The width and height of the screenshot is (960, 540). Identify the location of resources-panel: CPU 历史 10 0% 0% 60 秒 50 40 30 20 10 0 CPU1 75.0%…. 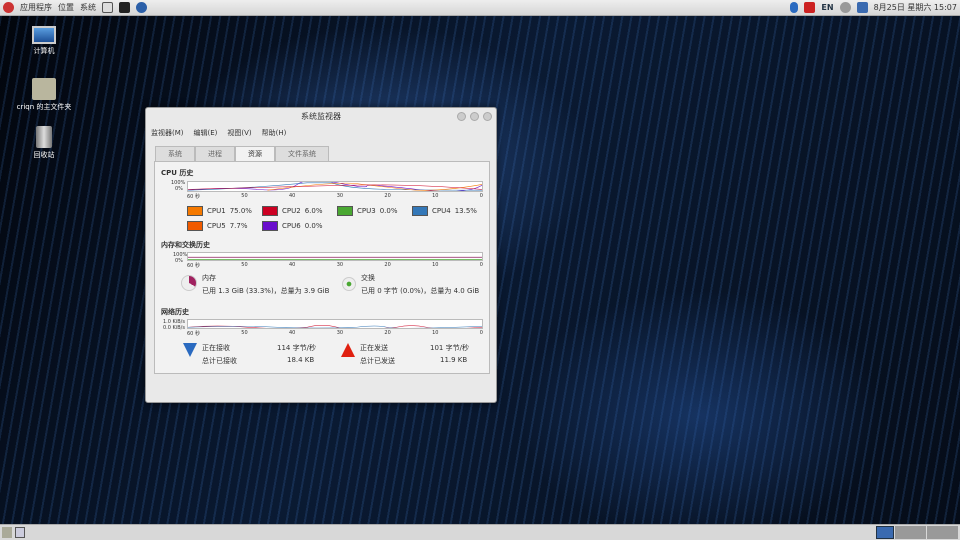
(322, 267).